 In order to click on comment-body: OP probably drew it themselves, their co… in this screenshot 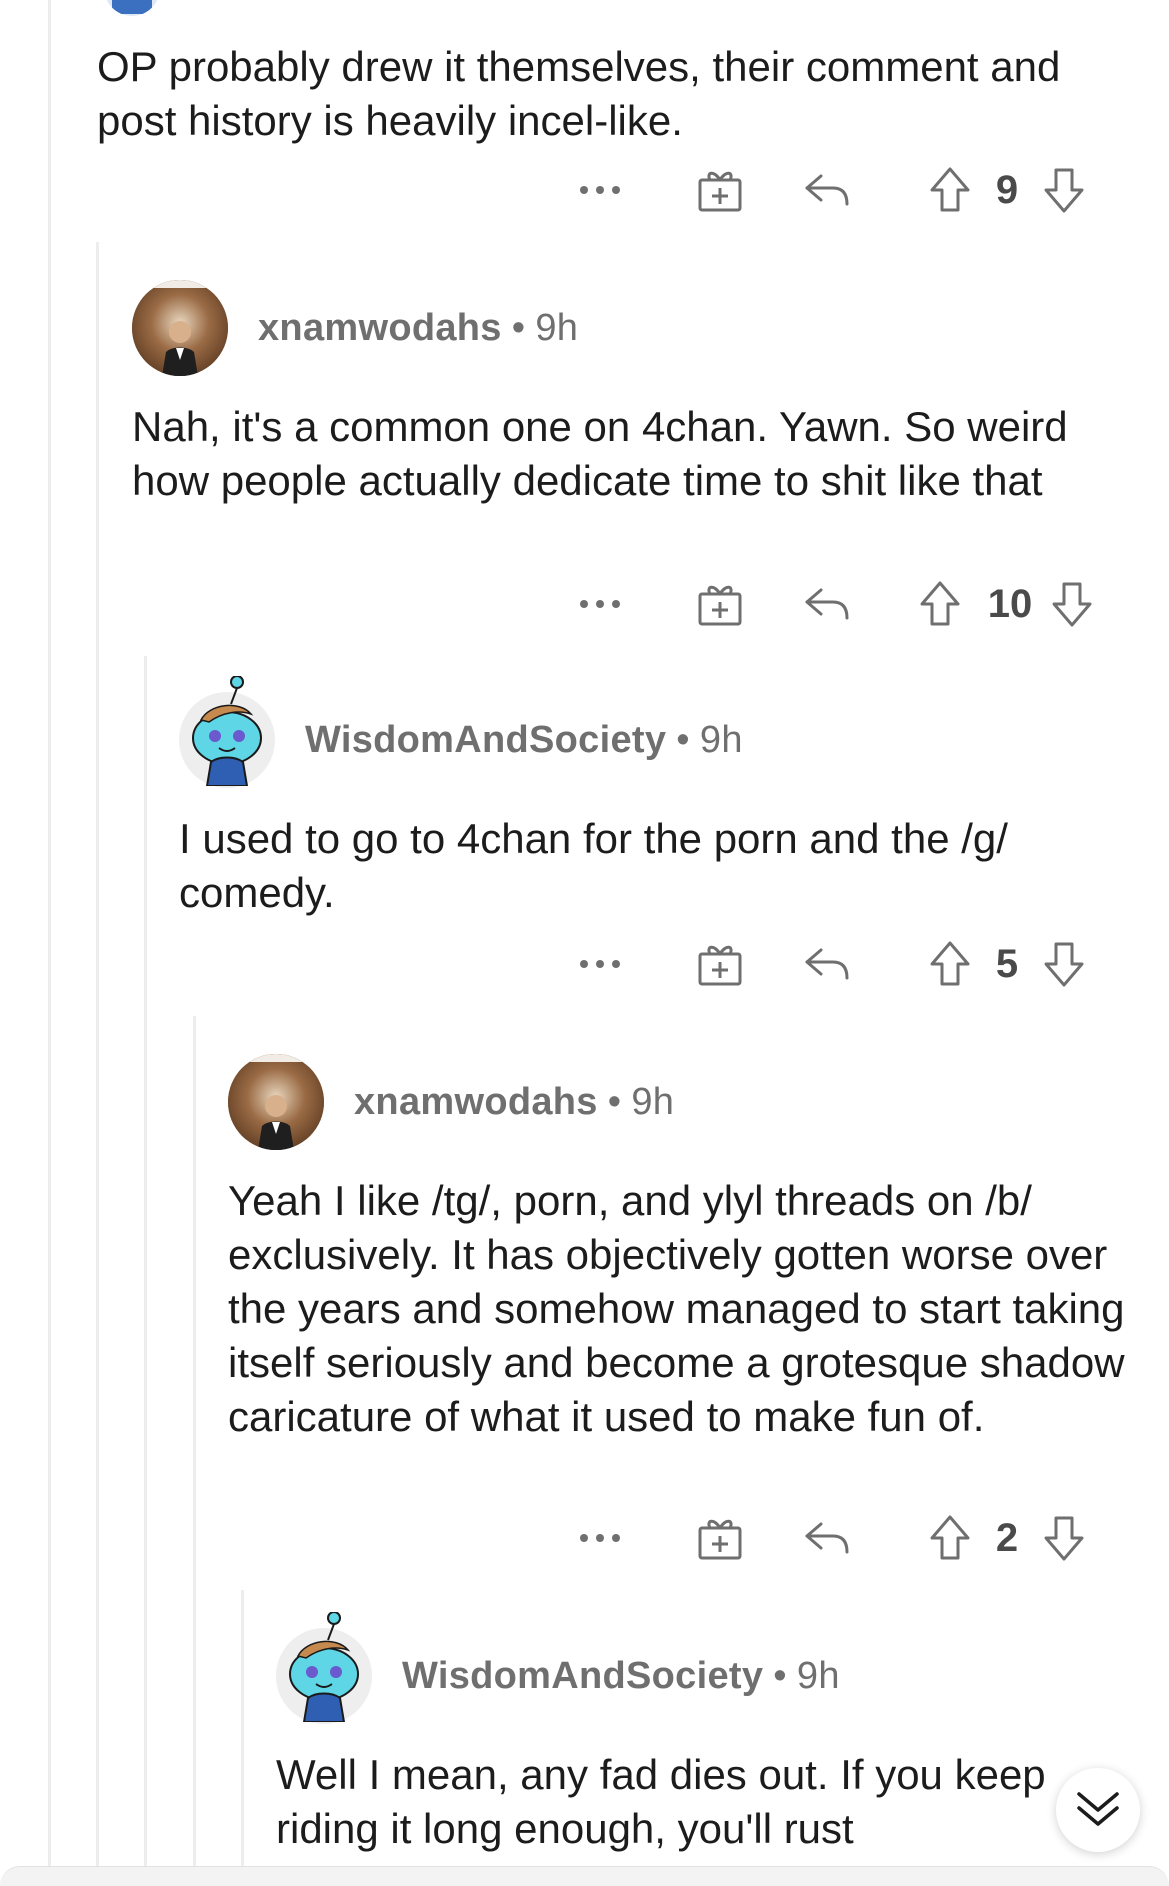, I will do `click(579, 93)`.